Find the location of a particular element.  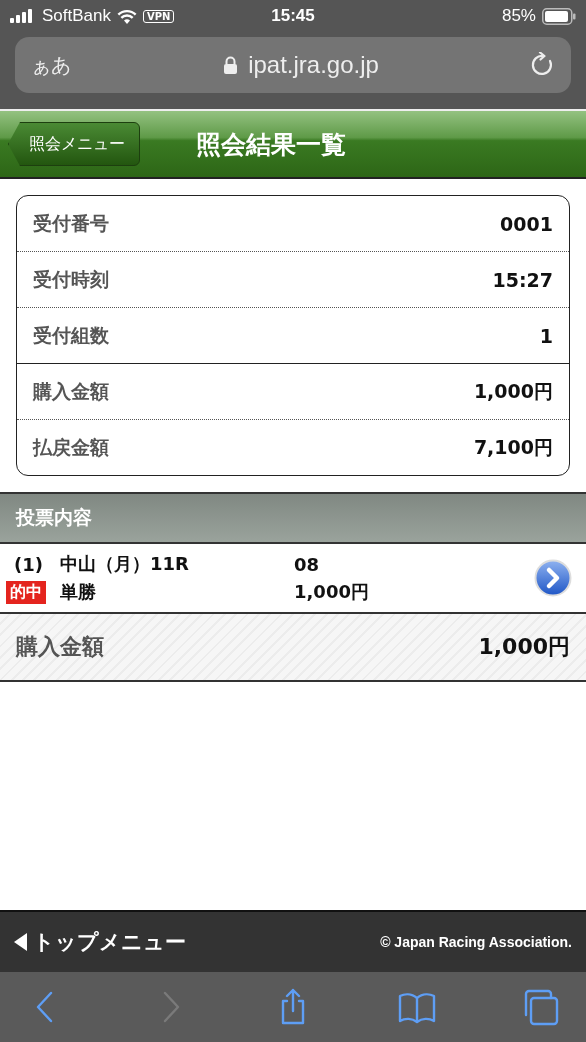

field-label: 受付番号 is located at coordinates (71, 223).